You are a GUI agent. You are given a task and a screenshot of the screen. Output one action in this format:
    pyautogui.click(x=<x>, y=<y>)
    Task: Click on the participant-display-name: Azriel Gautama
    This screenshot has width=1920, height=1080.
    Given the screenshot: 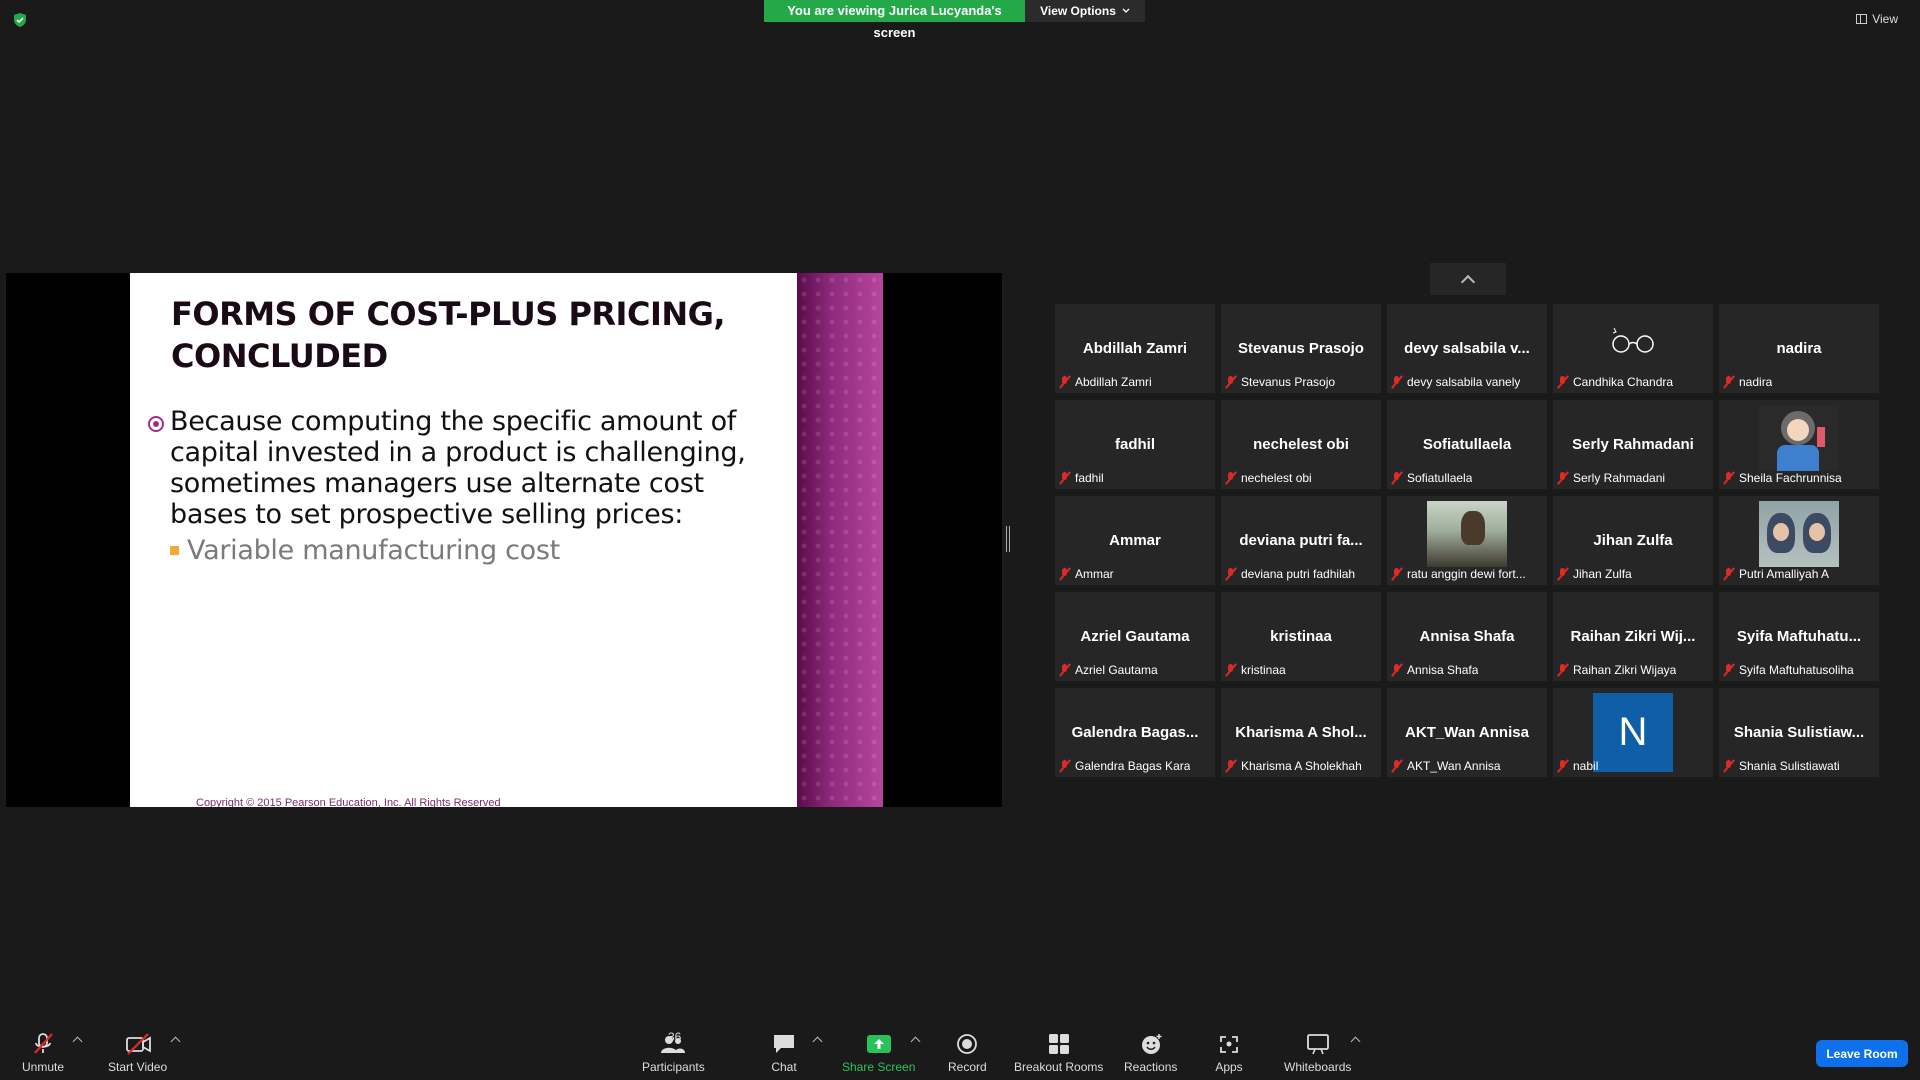 What is the action you would take?
    pyautogui.click(x=1135, y=636)
    